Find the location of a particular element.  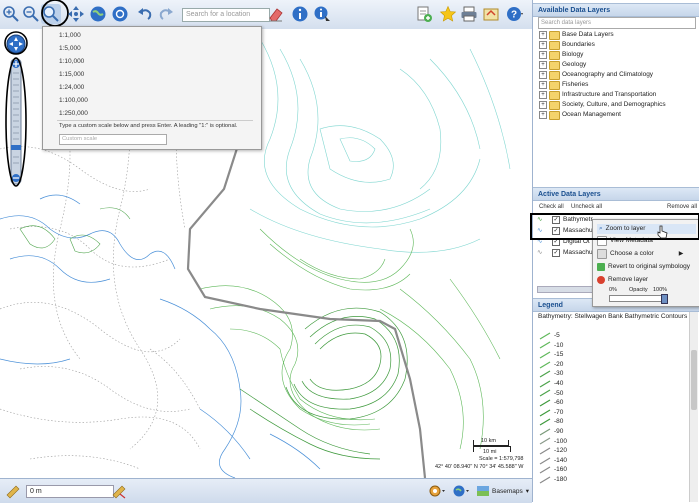

legend-item: -90 is located at coordinates (551, 432).